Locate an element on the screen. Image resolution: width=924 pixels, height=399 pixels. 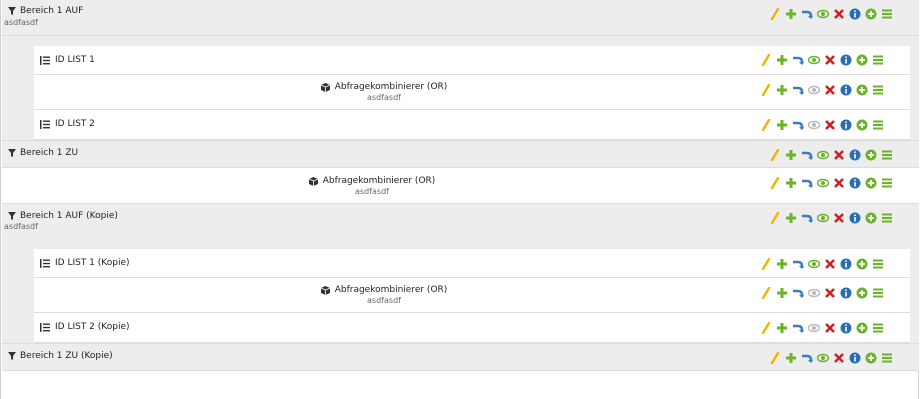
tree-row-id-list: ID LIST 2 (Kopie) is located at coordinates (472, 328).